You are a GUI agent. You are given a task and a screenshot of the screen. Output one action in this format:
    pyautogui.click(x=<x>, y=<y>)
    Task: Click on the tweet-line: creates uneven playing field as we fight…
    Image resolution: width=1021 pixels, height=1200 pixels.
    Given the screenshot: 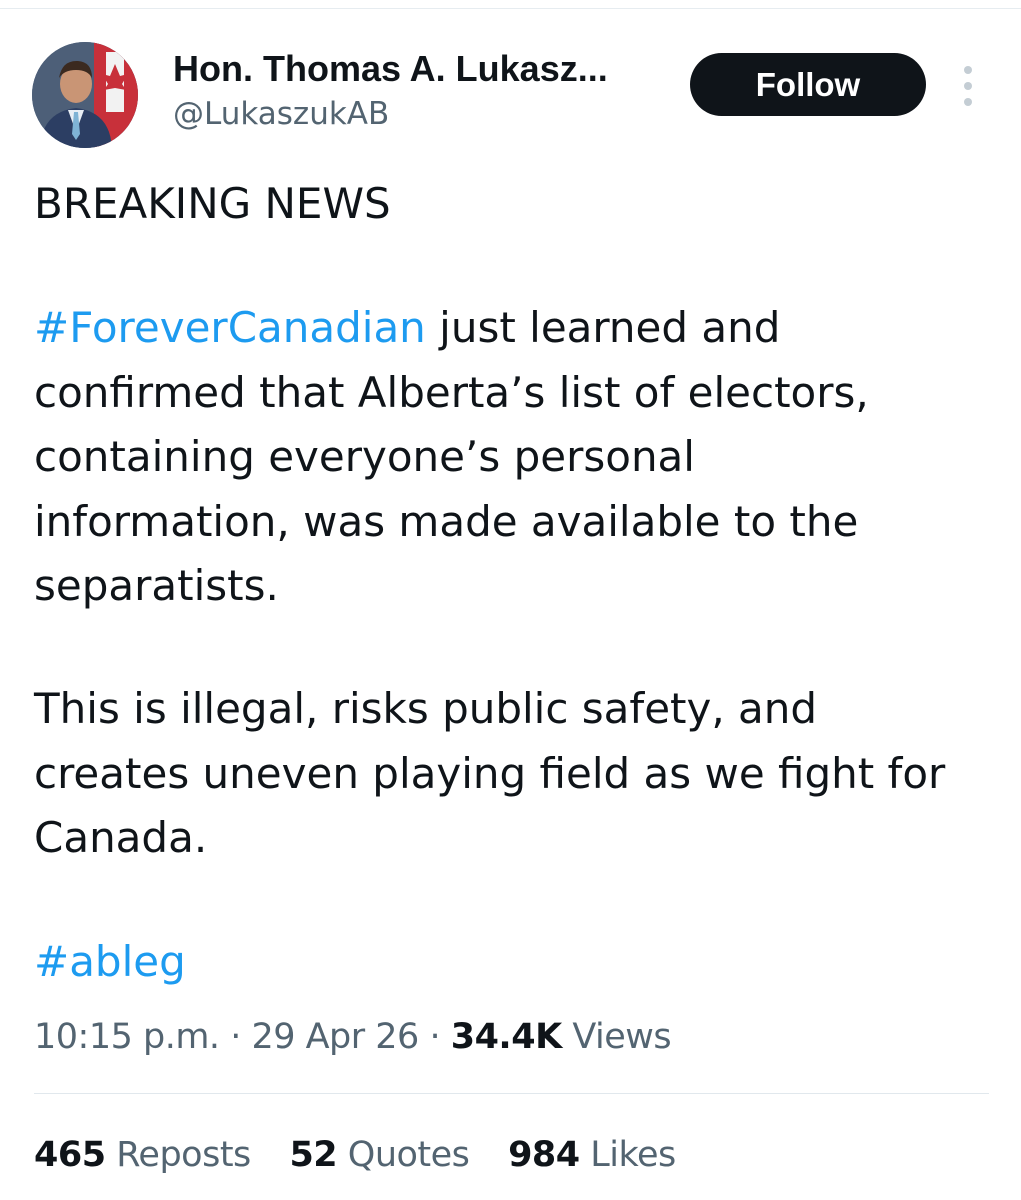 What is the action you would take?
    pyautogui.click(x=490, y=773)
    